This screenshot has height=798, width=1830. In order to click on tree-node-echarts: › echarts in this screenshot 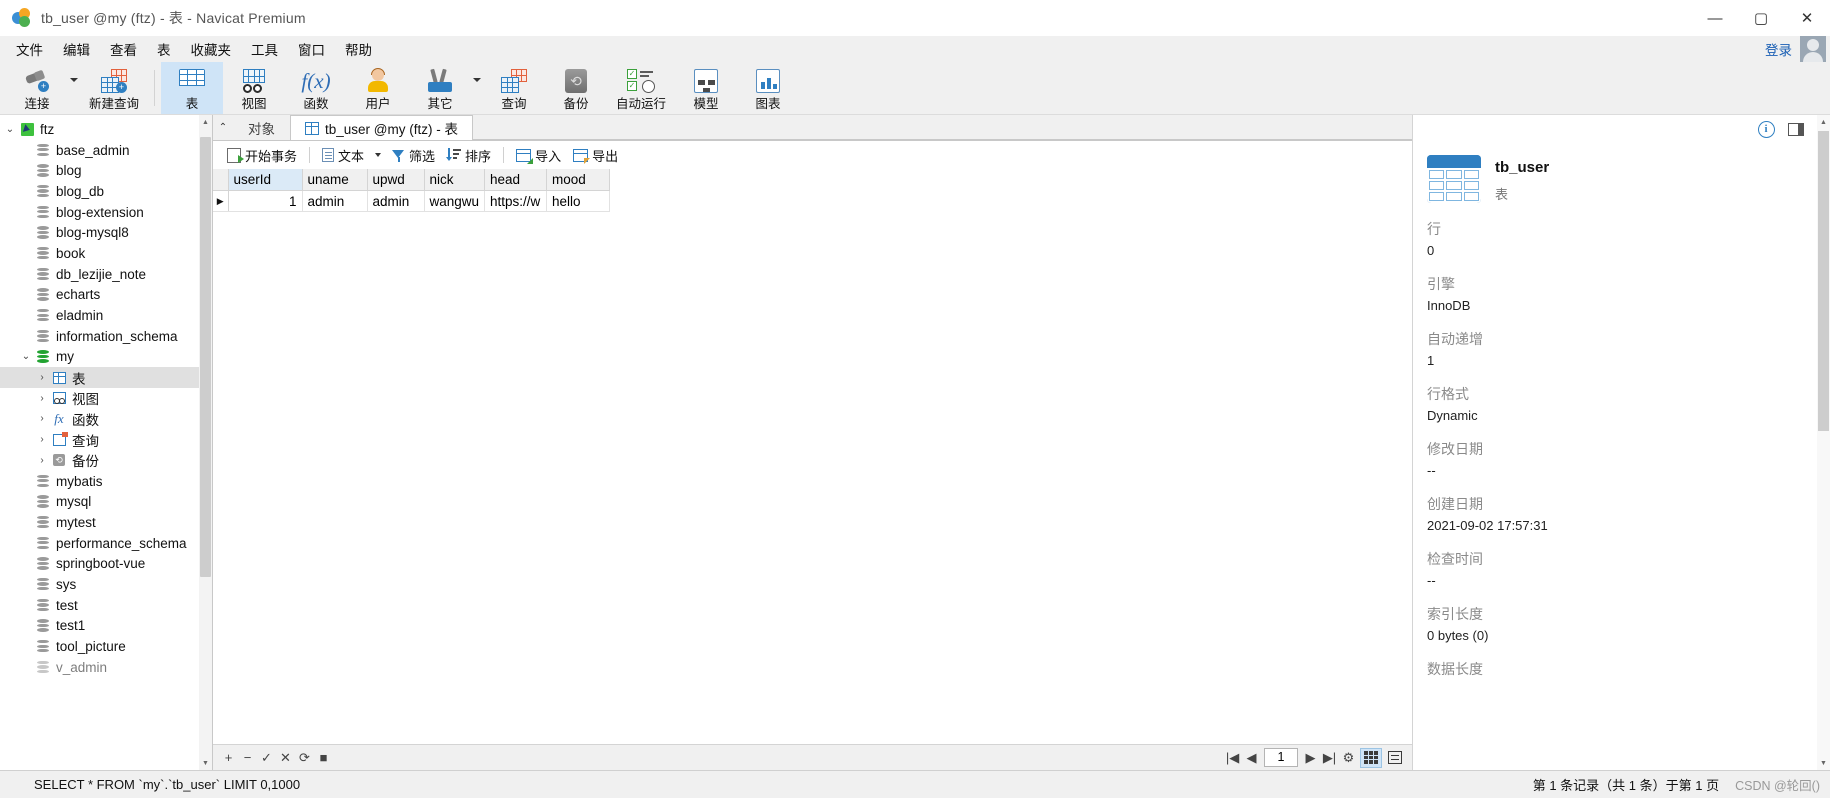, I will do `click(106, 295)`.